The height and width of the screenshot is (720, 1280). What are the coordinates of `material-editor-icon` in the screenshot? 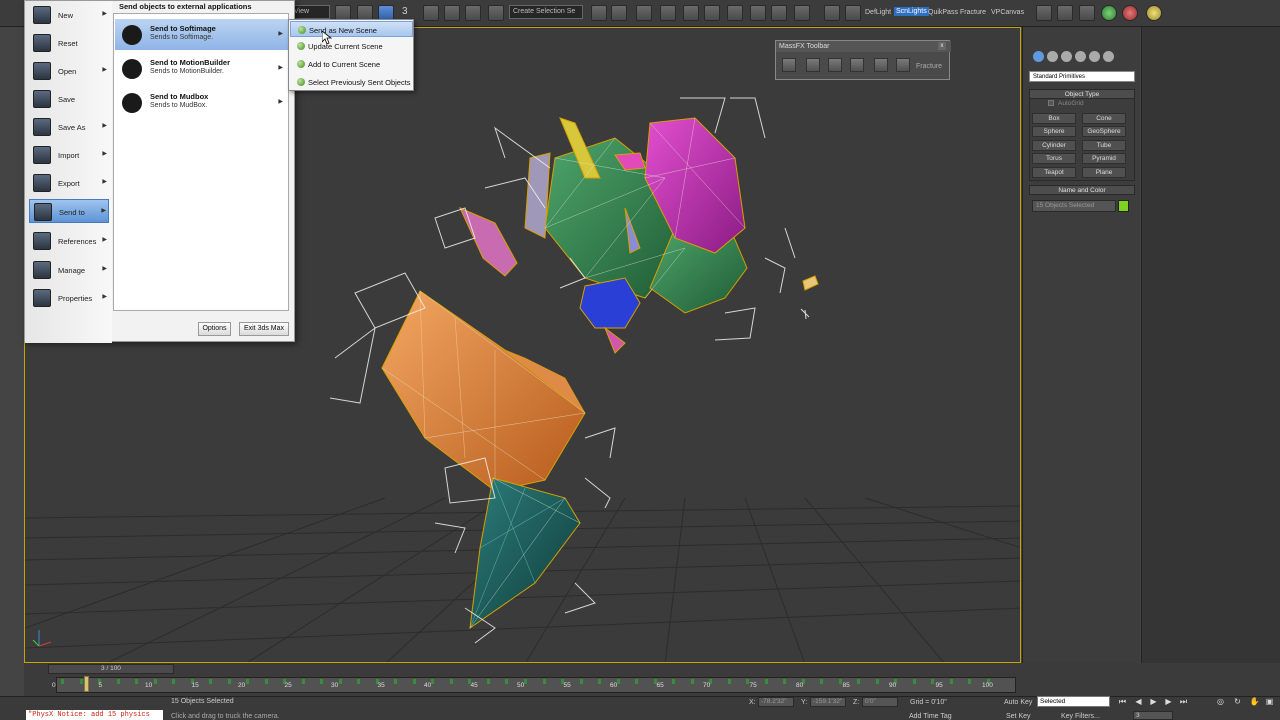 It's located at (735, 13).